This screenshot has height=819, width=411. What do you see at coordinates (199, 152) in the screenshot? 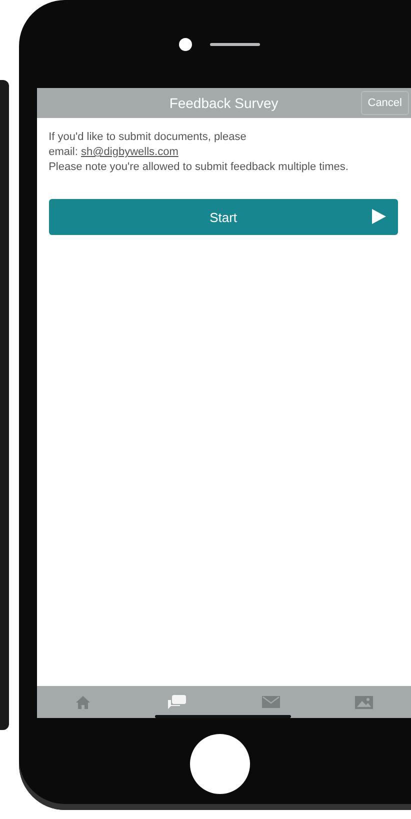
I see `info-text: If you'd like to submit documents, please email: sh@digbywells.com Please note you're allowed to submit feedback multiple times.` at bounding box center [199, 152].